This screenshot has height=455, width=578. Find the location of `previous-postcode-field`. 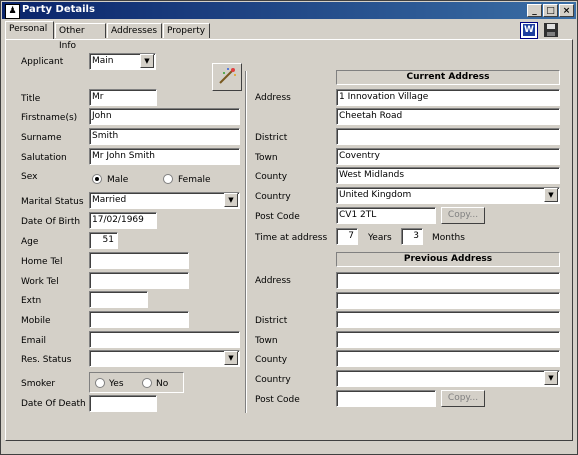

previous-postcode-field is located at coordinates (386, 398).